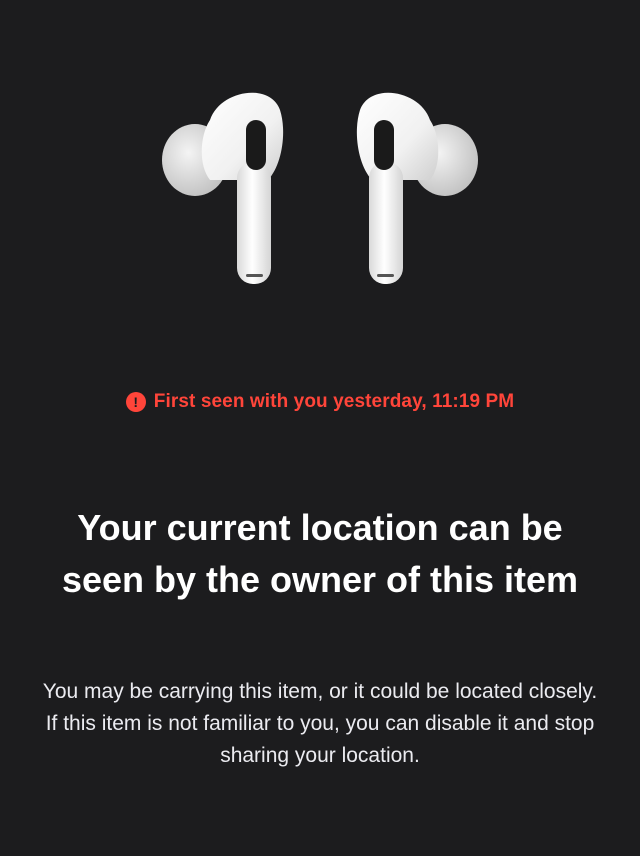  I want to click on left-earbud, so click(223, 188).